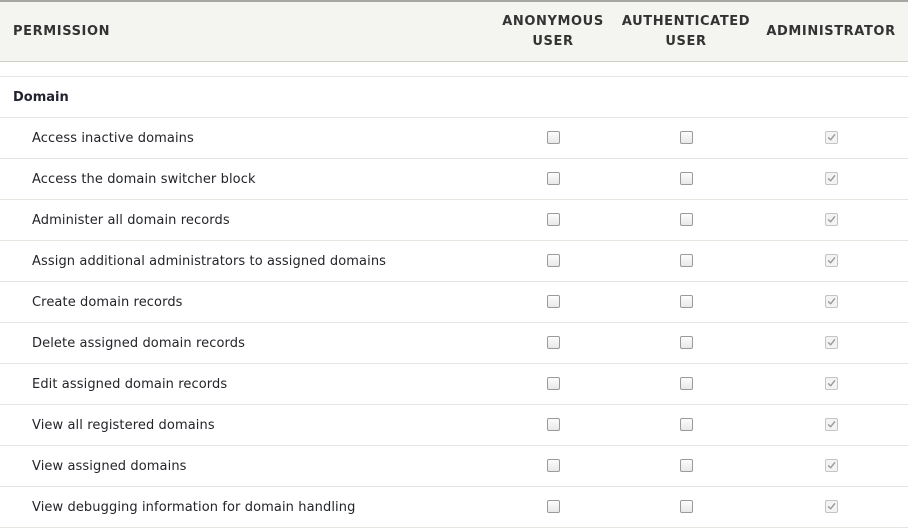  What do you see at coordinates (831, 31) in the screenshot?
I see `column-header-administrator: ADMINISTRATOR` at bounding box center [831, 31].